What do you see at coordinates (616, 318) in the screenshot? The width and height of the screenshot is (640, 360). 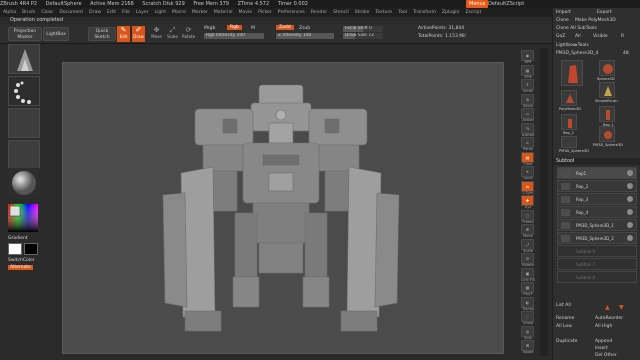 I see `autoreorder-button: AutoReorder` at bounding box center [616, 318].